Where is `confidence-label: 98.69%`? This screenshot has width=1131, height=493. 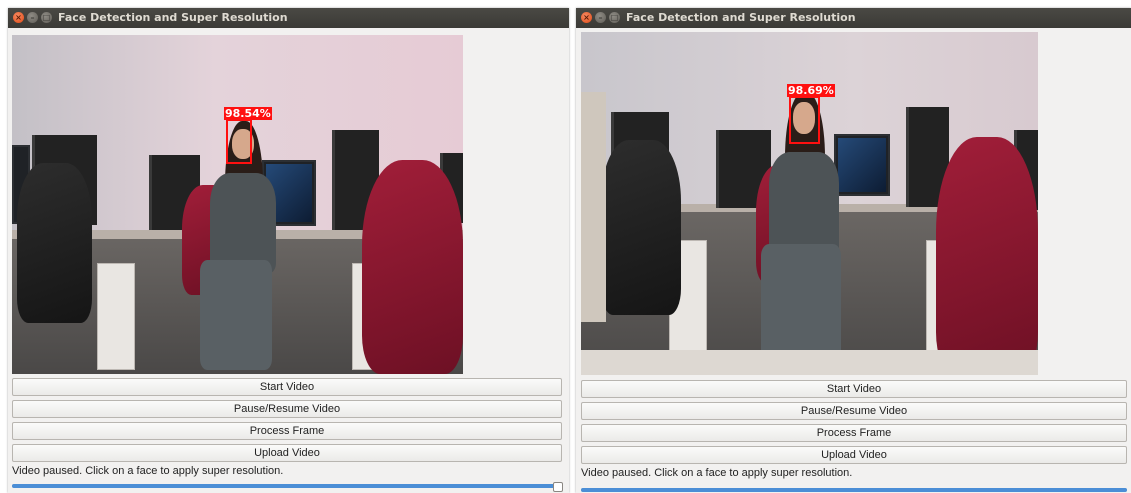 confidence-label: 98.69% is located at coordinates (811, 90).